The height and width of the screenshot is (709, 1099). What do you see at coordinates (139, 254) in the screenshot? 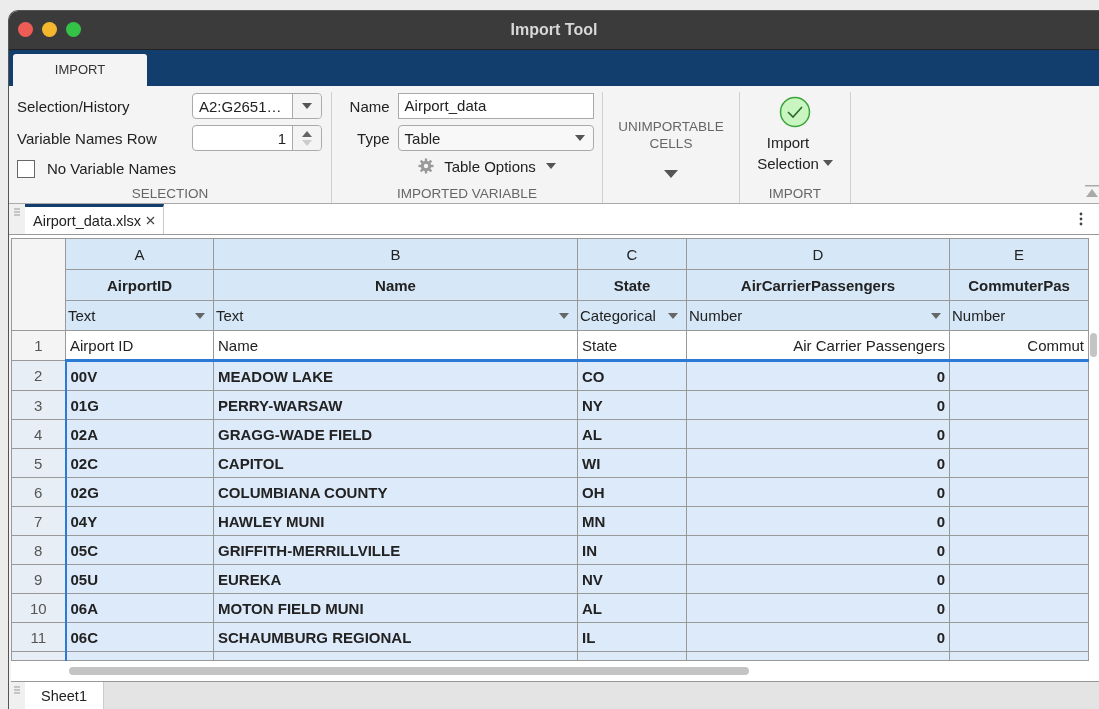
I see `column-letter: A` at bounding box center [139, 254].